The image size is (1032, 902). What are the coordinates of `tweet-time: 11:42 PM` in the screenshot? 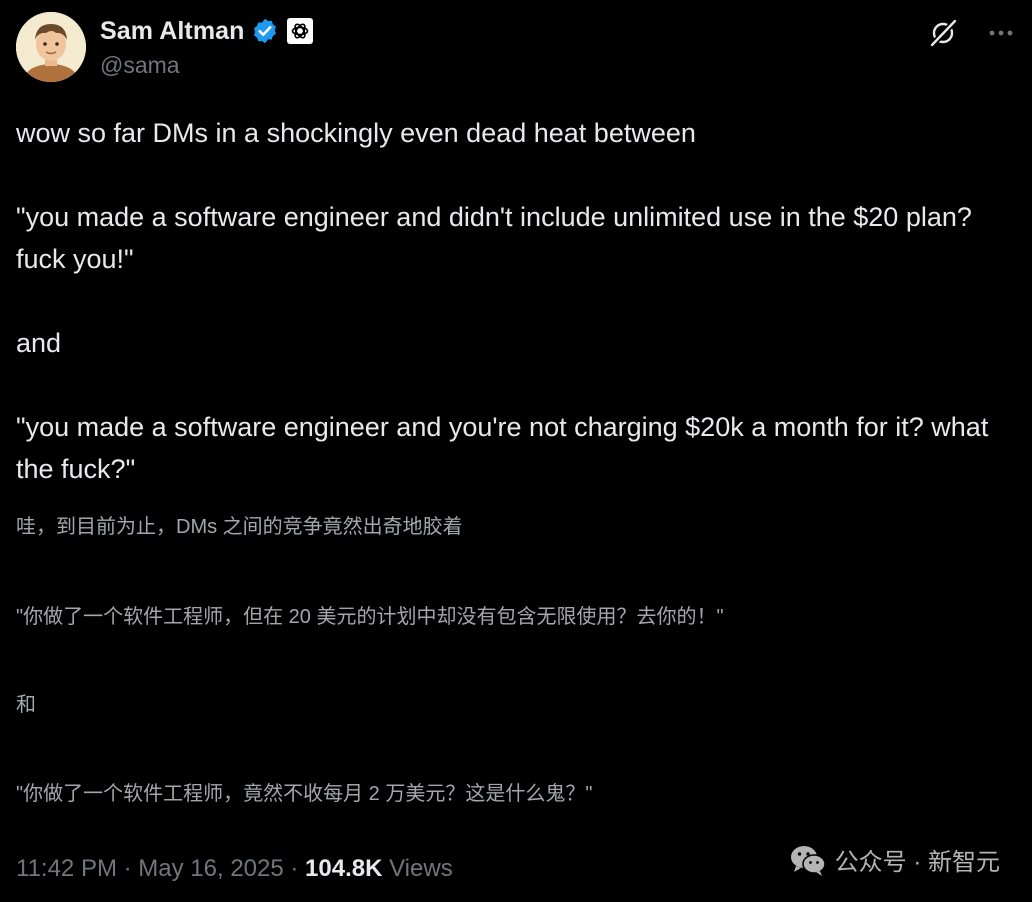 It's located at (66, 868).